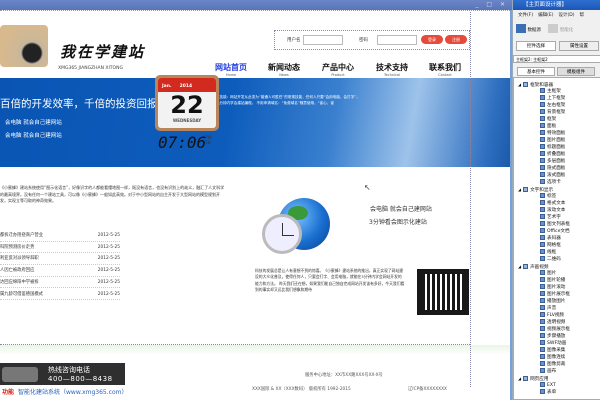 The image size is (600, 400). Describe the element at coordinates (235, 344) in the screenshot. I see `frame-border` at that location.